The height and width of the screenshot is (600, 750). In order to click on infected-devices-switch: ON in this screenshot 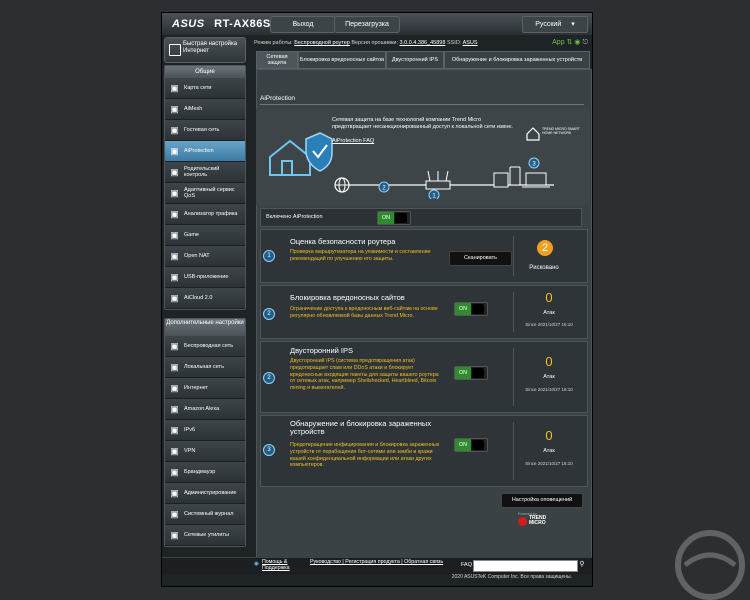, I will do `click(471, 445)`.